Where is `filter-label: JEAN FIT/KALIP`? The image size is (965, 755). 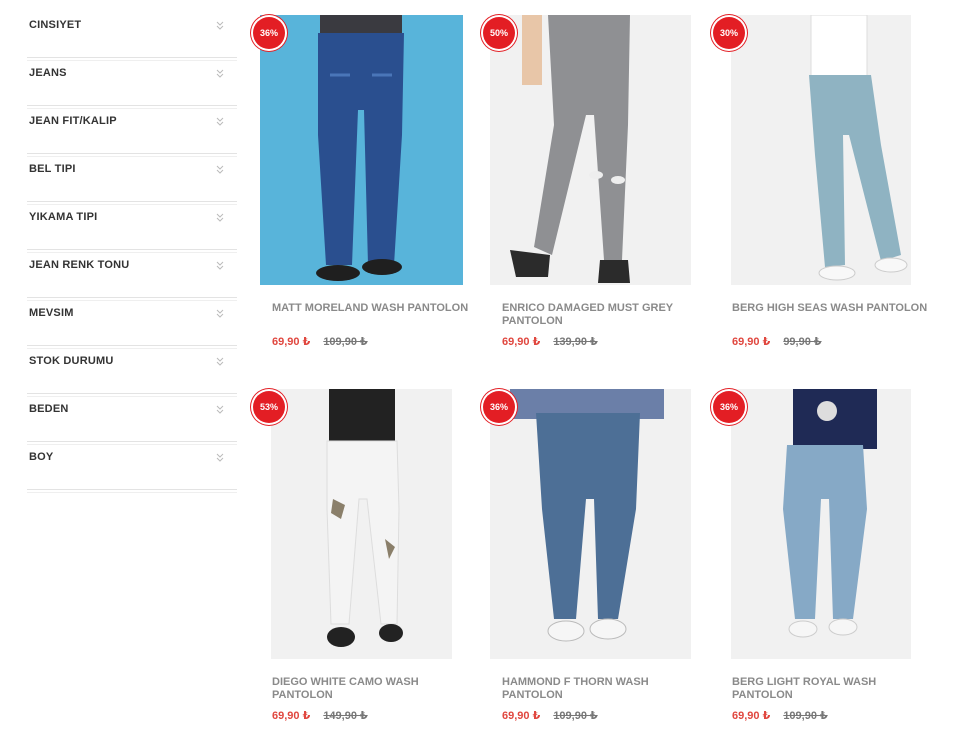 filter-label: JEAN FIT/KALIP is located at coordinates (73, 121).